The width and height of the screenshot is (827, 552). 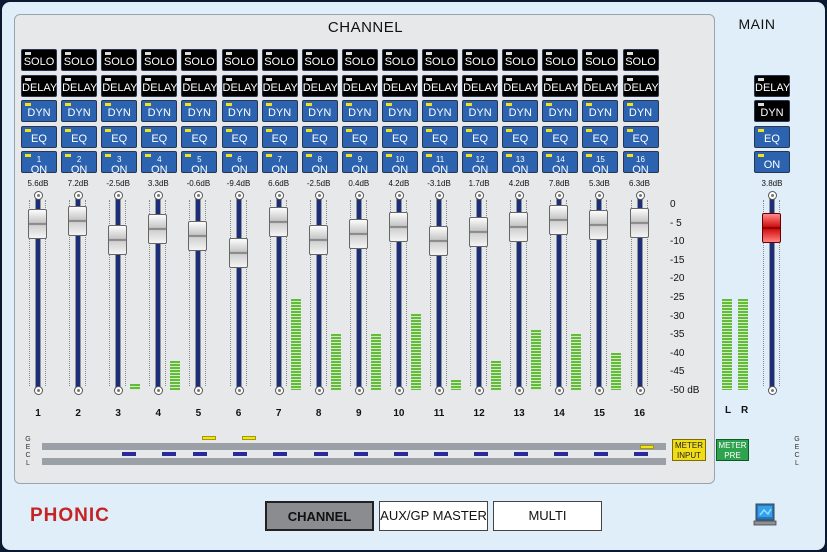 I want to click on delay-button-ch4: DELAY, so click(x=159, y=86).